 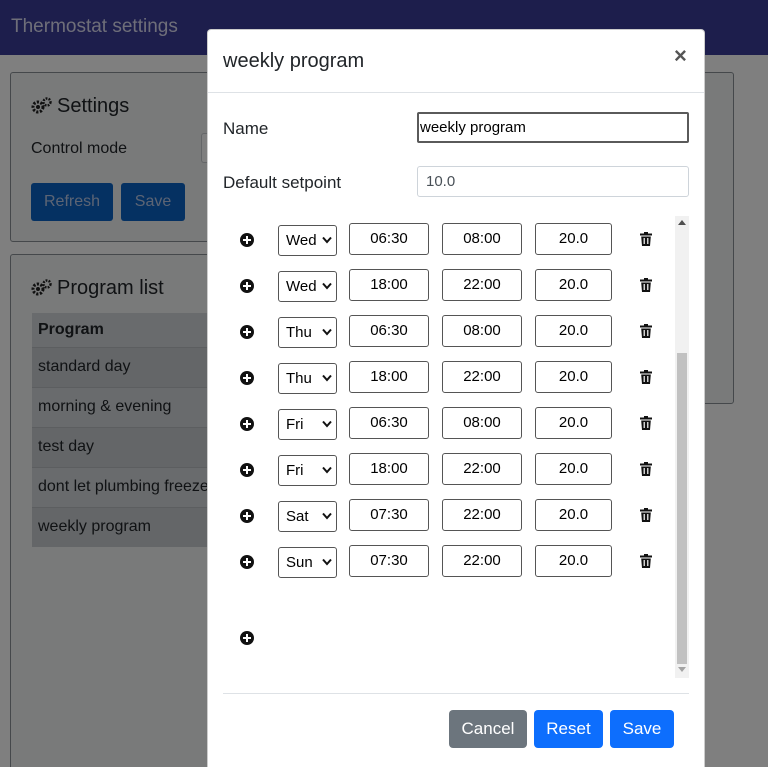 I want to click on scroll-down-arrow-icon, so click(x=682, y=669).